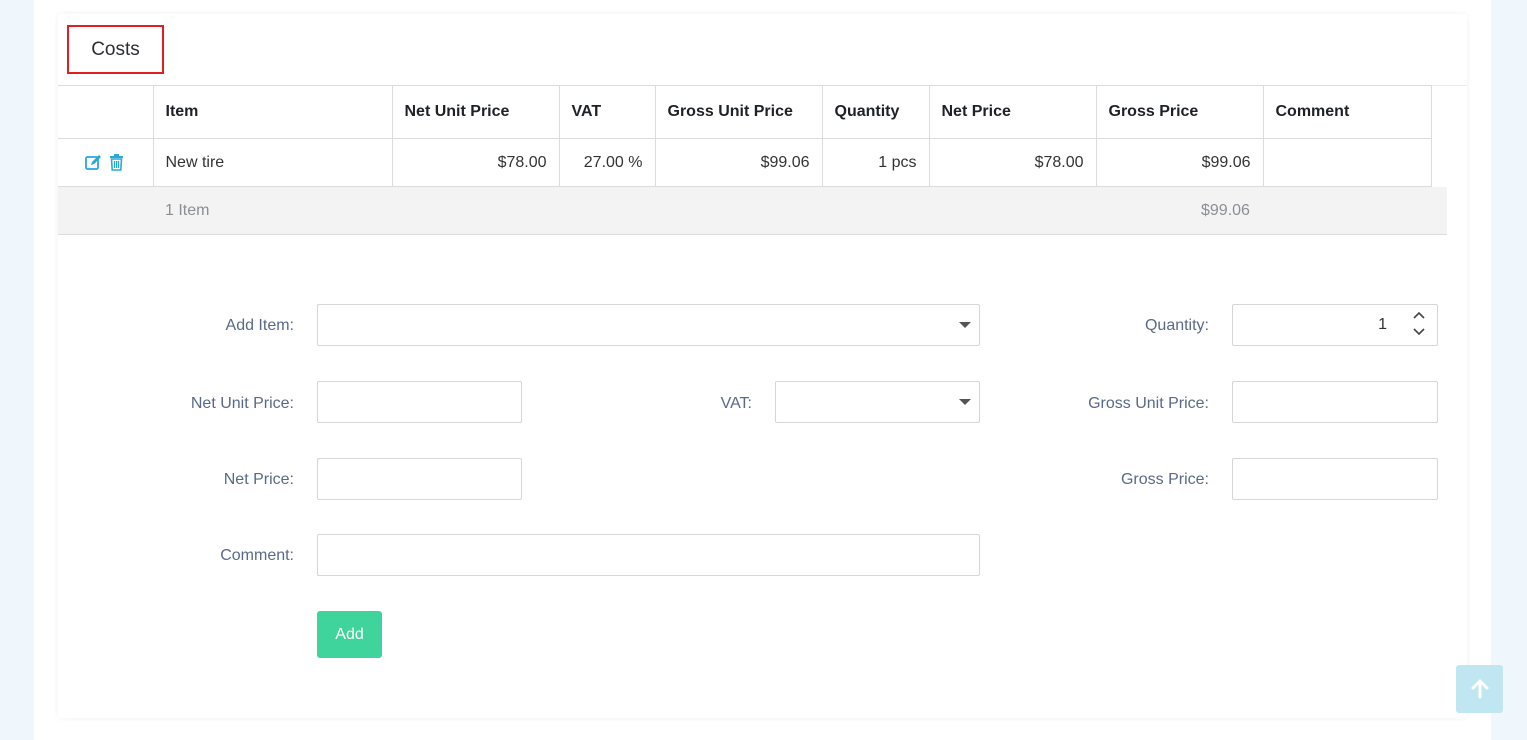  What do you see at coordinates (116, 162) in the screenshot?
I see `trash-icon` at bounding box center [116, 162].